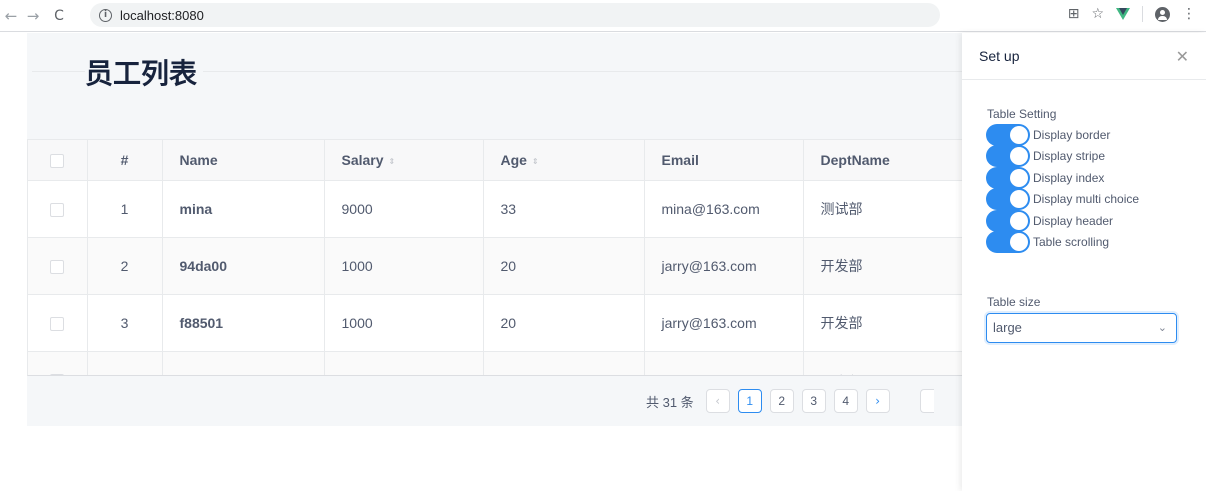 The image size is (1206, 491). What do you see at coordinates (1142, 14) in the screenshot?
I see `toolbar-divider` at bounding box center [1142, 14].